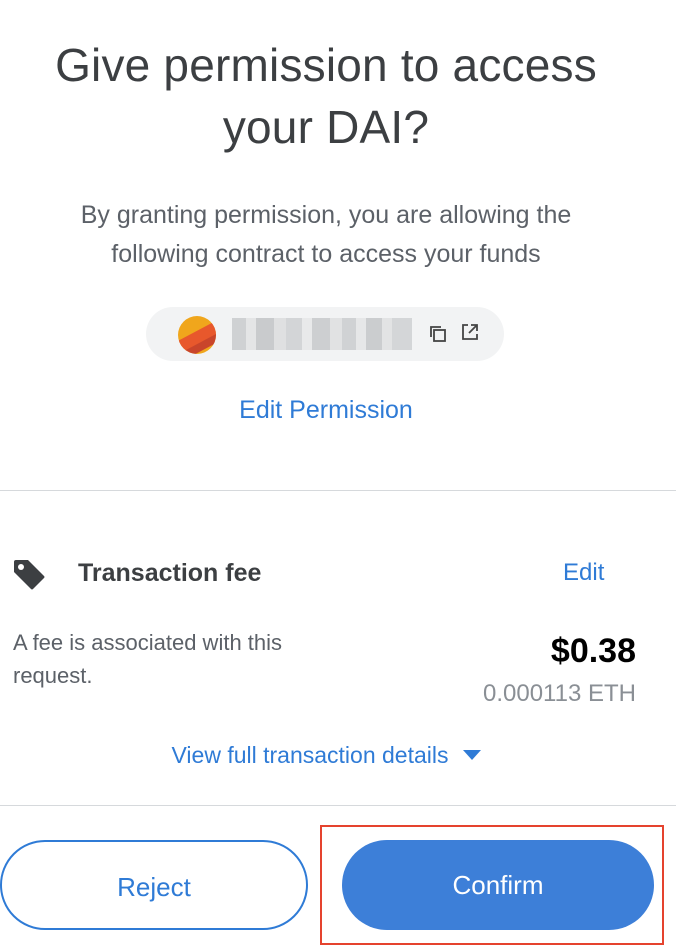  What do you see at coordinates (593, 651) in the screenshot?
I see `fee-usd-amount: $0.38` at bounding box center [593, 651].